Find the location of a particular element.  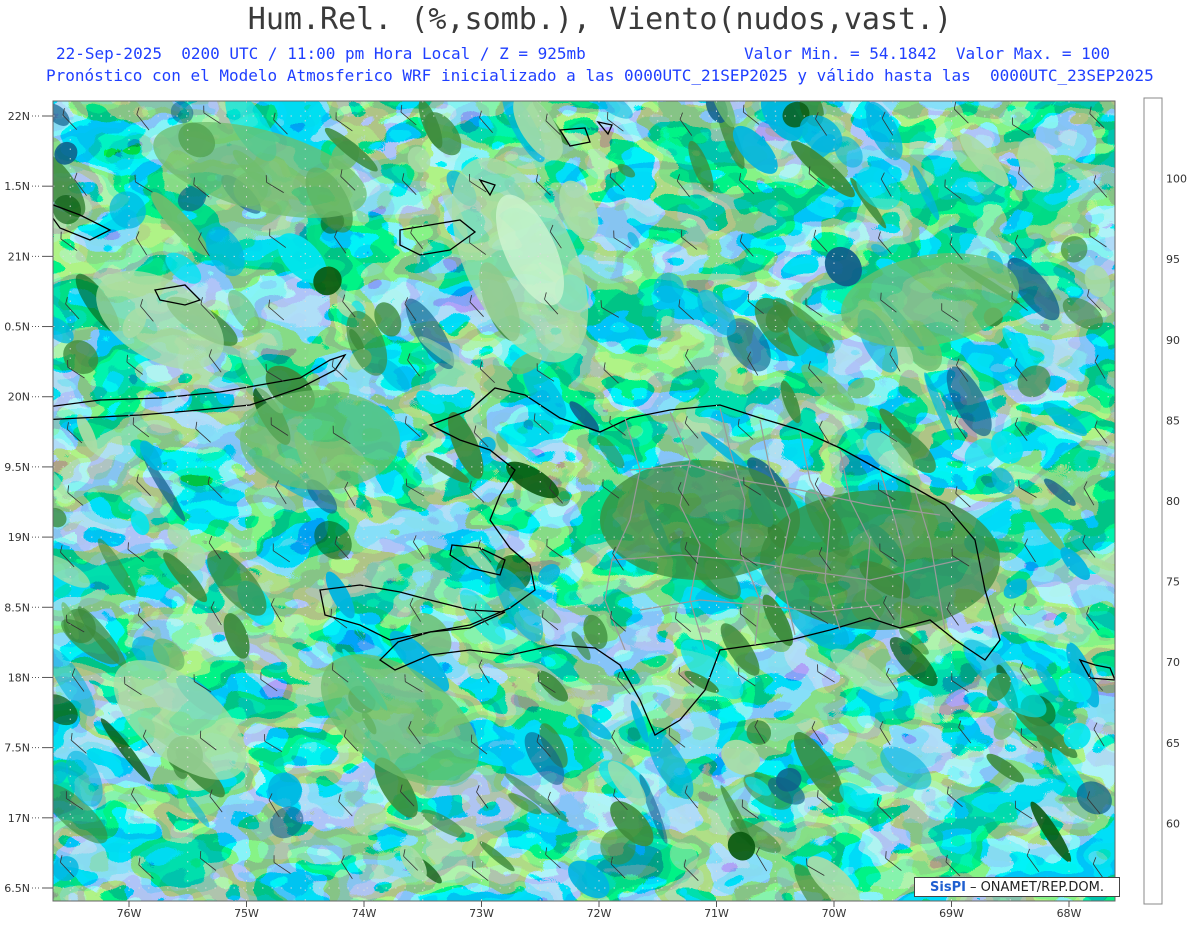

longitude-axis: 76W 75W 74W 73W 72W 71W 70W 69W 68W is located at coordinates (599, 910).